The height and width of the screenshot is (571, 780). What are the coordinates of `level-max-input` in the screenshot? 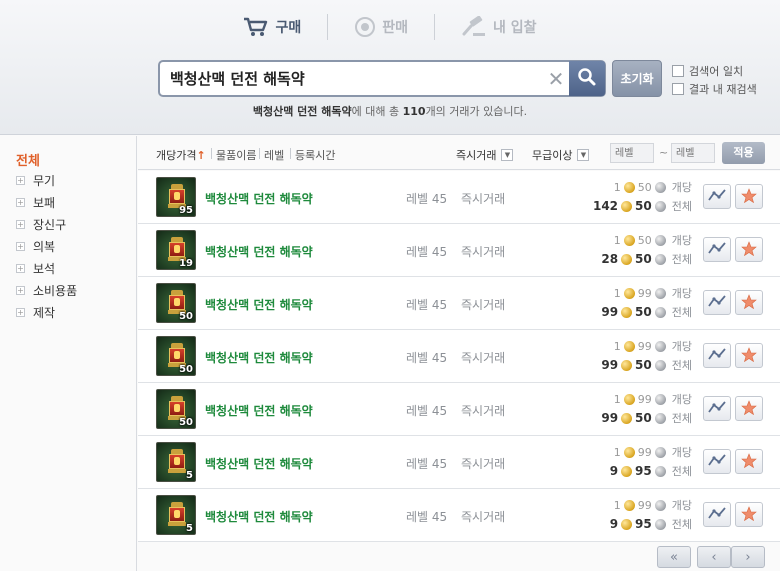 It's located at (693, 153).